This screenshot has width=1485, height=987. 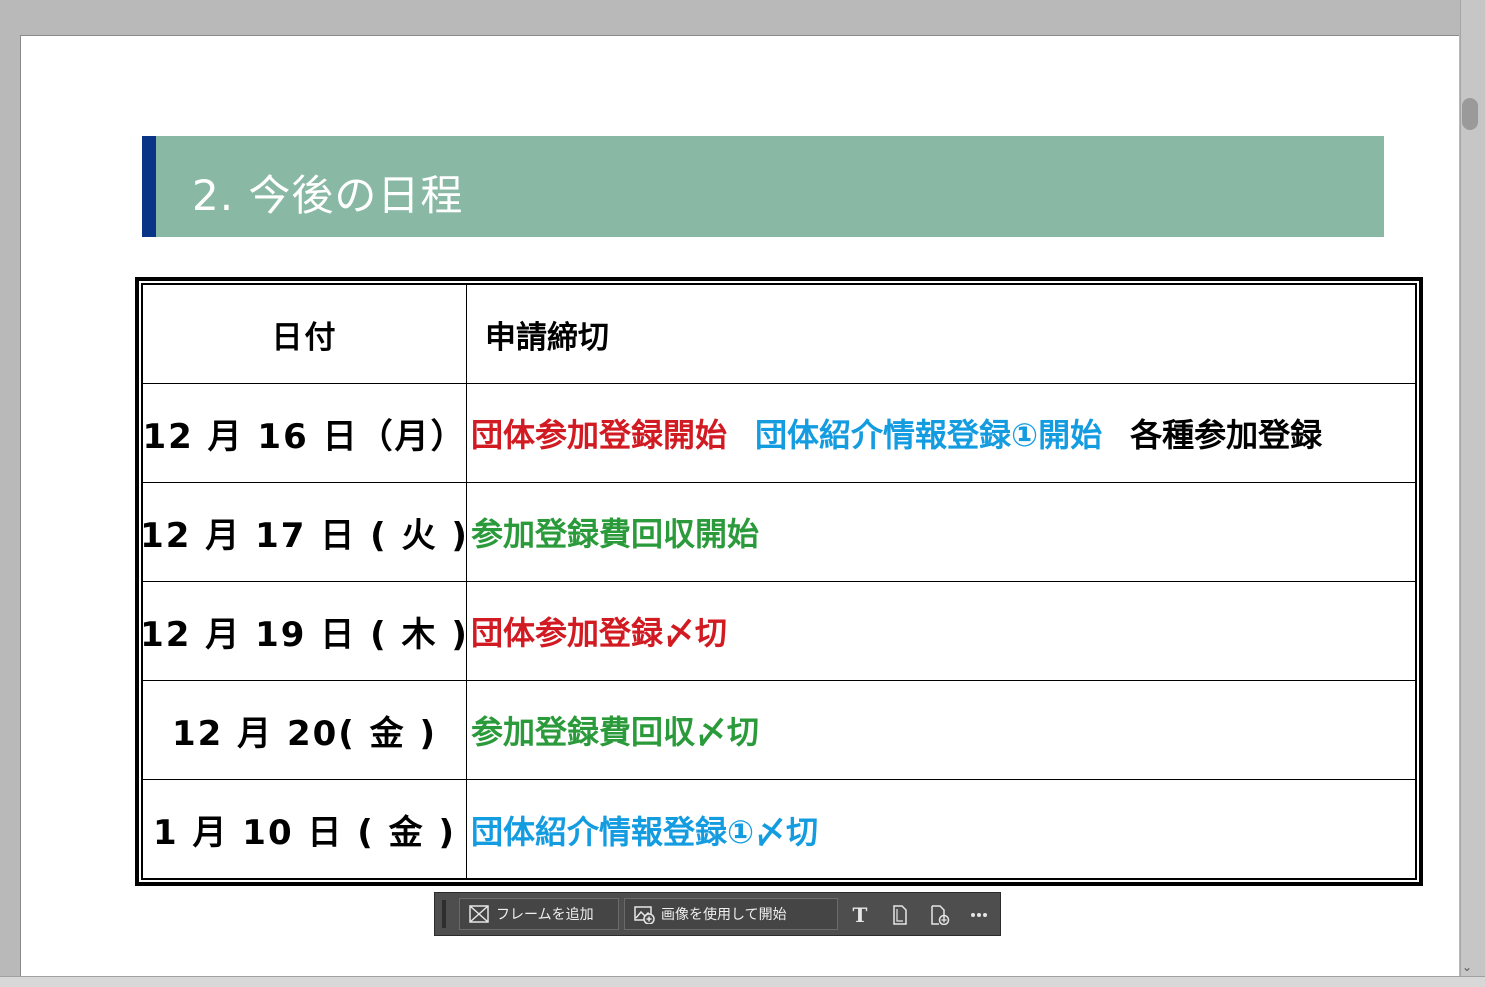 What do you see at coordinates (644, 914) in the screenshot?
I see `image-add-icon` at bounding box center [644, 914].